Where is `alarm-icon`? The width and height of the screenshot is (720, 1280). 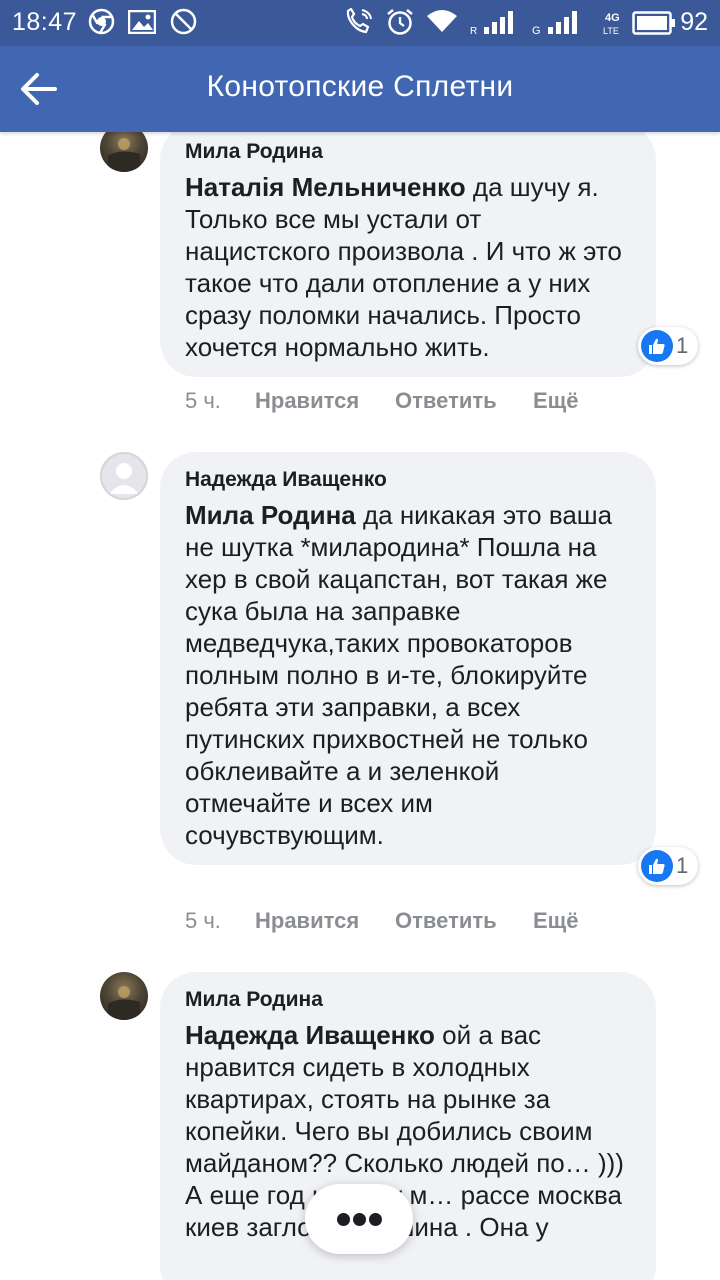 alarm-icon is located at coordinates (400, 24).